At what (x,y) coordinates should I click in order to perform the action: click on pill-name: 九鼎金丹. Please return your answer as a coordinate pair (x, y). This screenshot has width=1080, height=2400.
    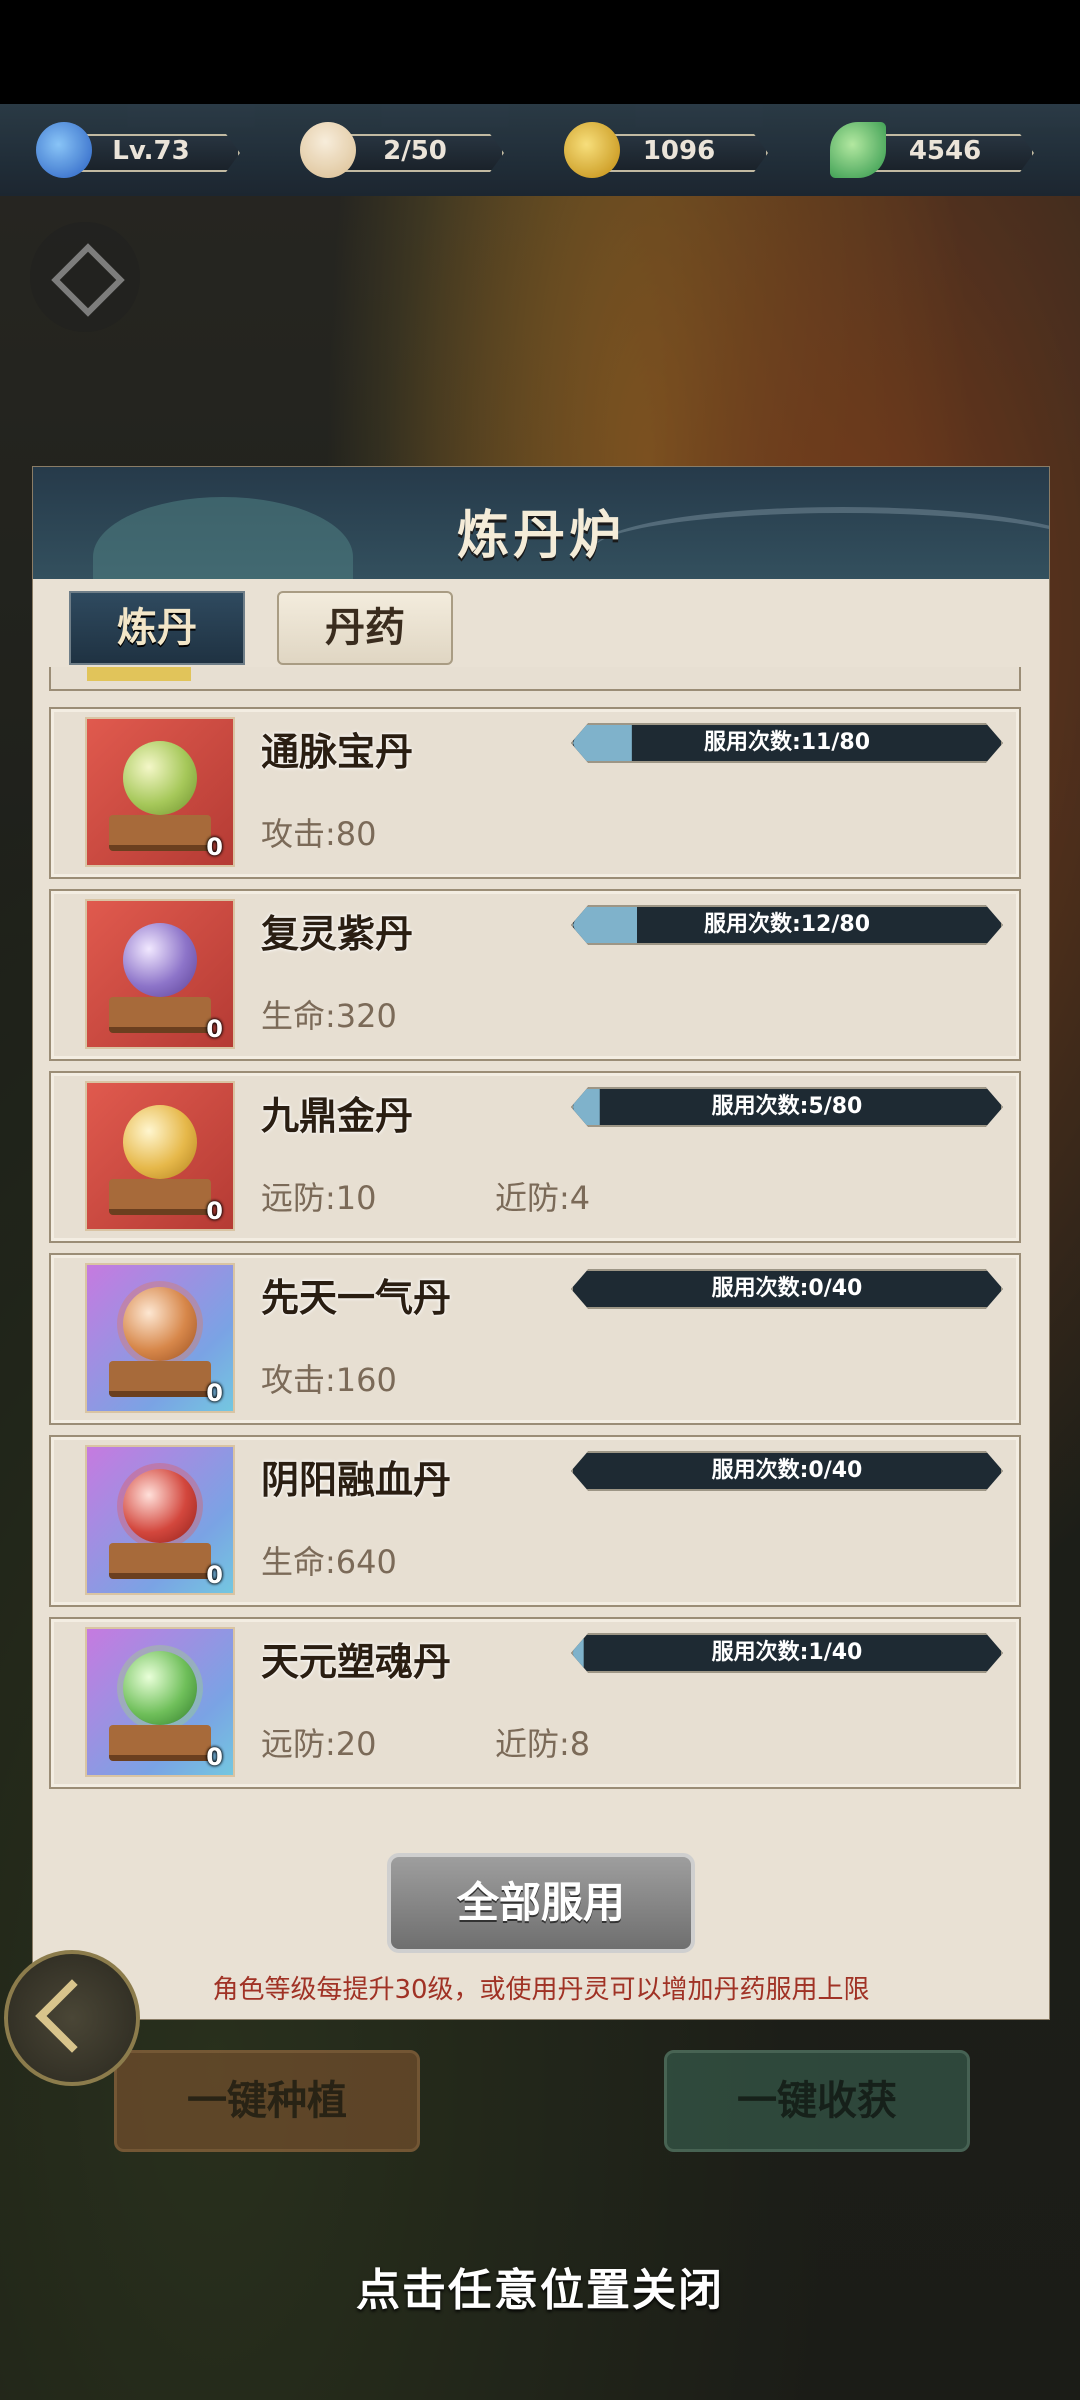
    Looking at the image, I should click on (337, 1116).